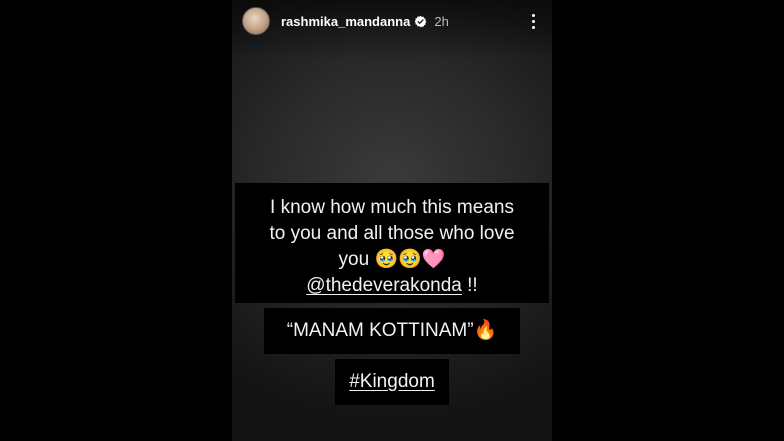 This screenshot has height=441, width=784. I want to click on story-caption-quote: “MANAM KOTTINAM”🔥, so click(392, 331).